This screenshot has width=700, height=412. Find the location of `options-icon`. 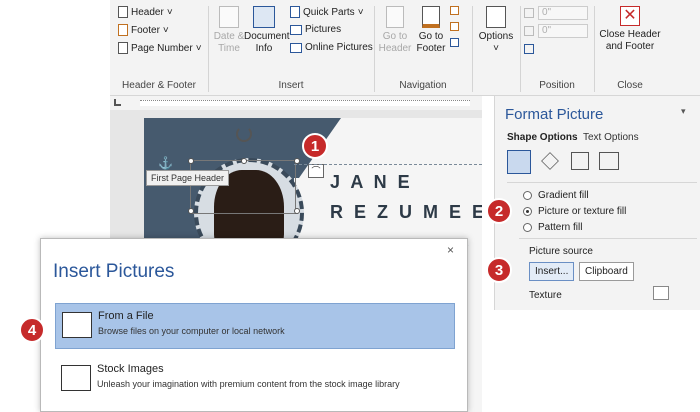

options-icon is located at coordinates (496, 17).